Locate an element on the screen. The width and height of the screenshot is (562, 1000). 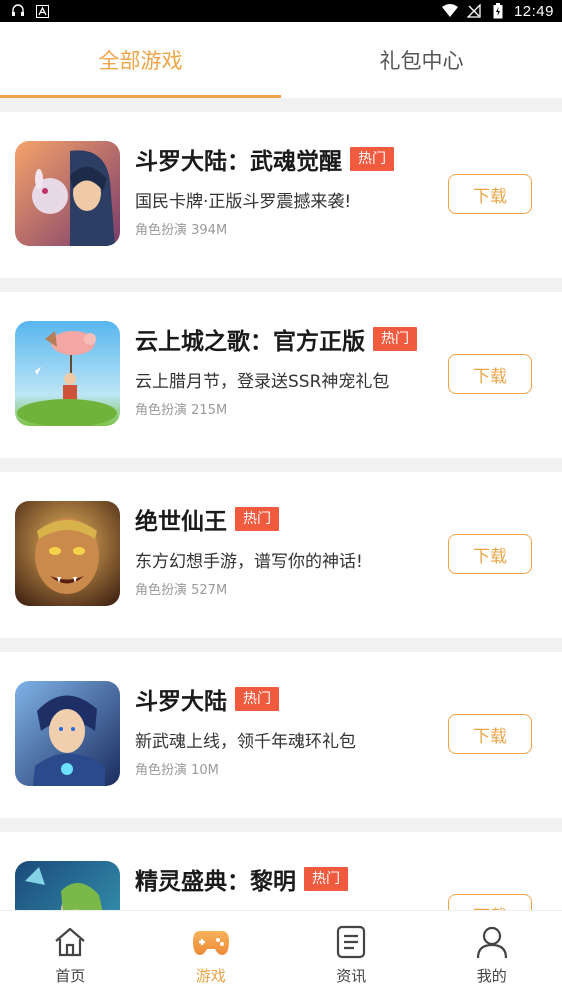
game-meta: 角色扮演 527M is located at coordinates (181, 590).